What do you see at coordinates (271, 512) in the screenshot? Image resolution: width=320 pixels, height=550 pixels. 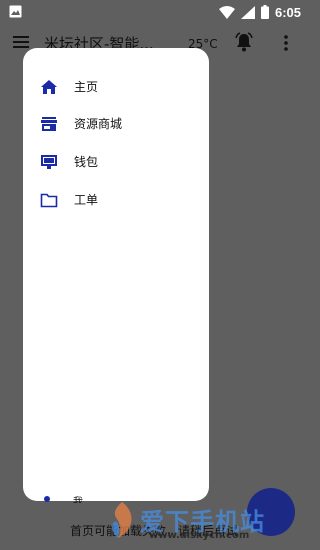 I see `floating-action-button` at bounding box center [271, 512].